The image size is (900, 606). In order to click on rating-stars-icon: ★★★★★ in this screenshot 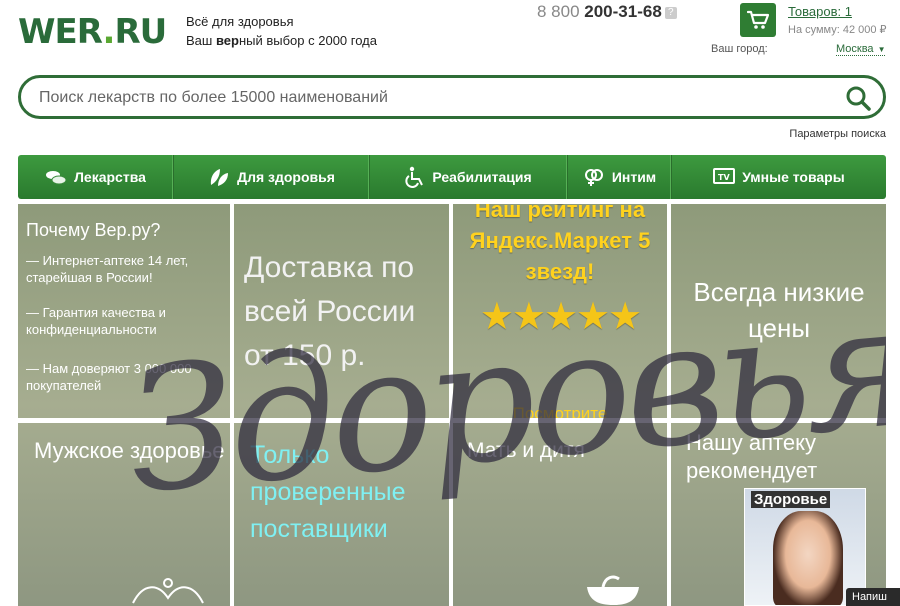, I will do `click(560, 317)`.